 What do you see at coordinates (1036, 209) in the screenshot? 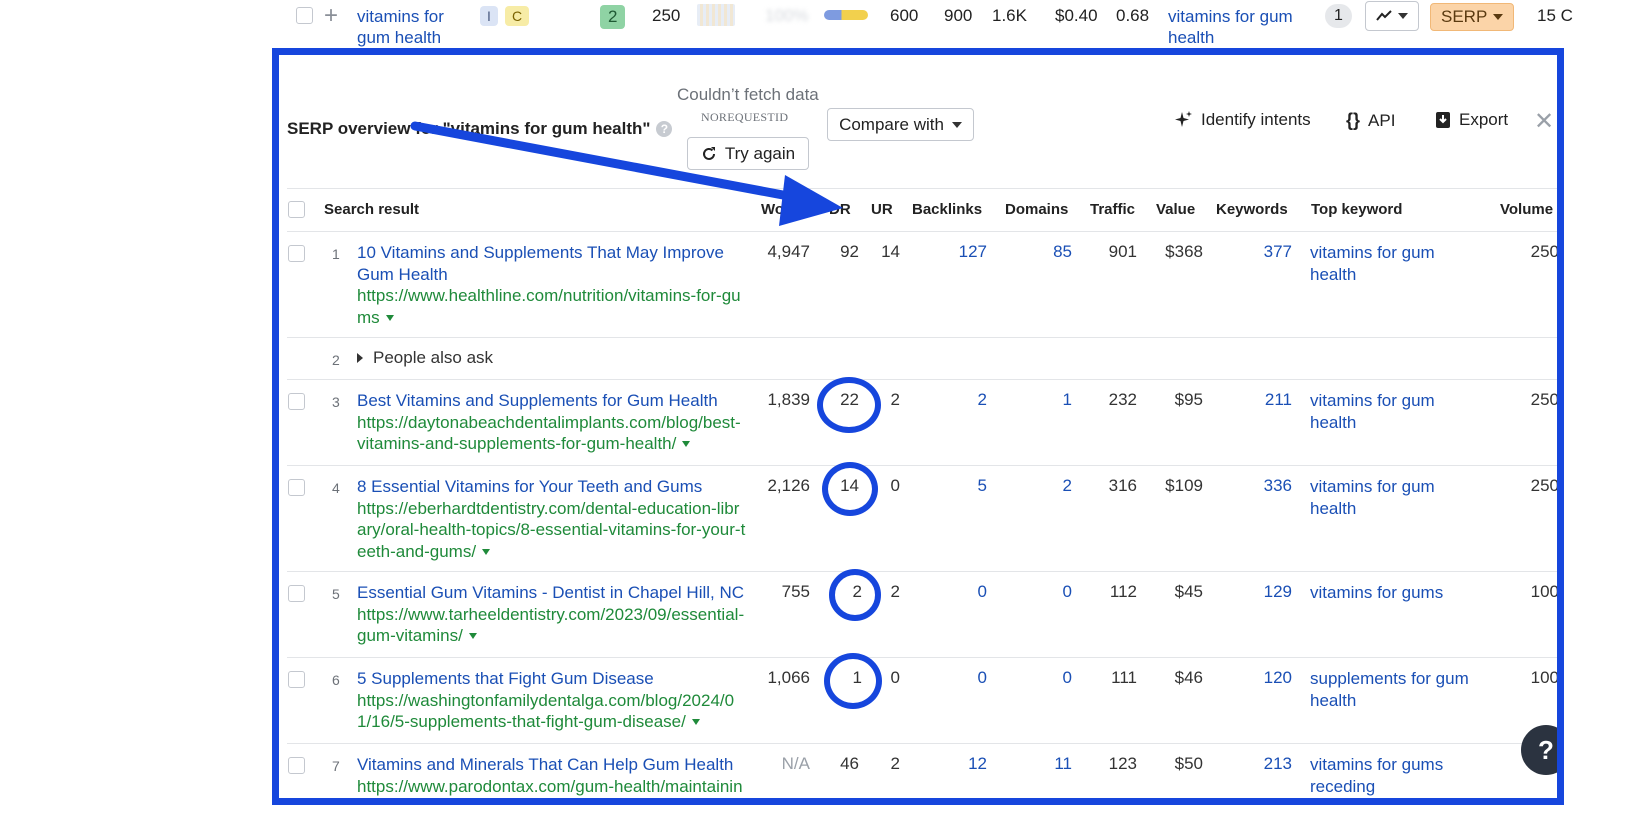
I see `col-domains: Domains` at bounding box center [1036, 209].